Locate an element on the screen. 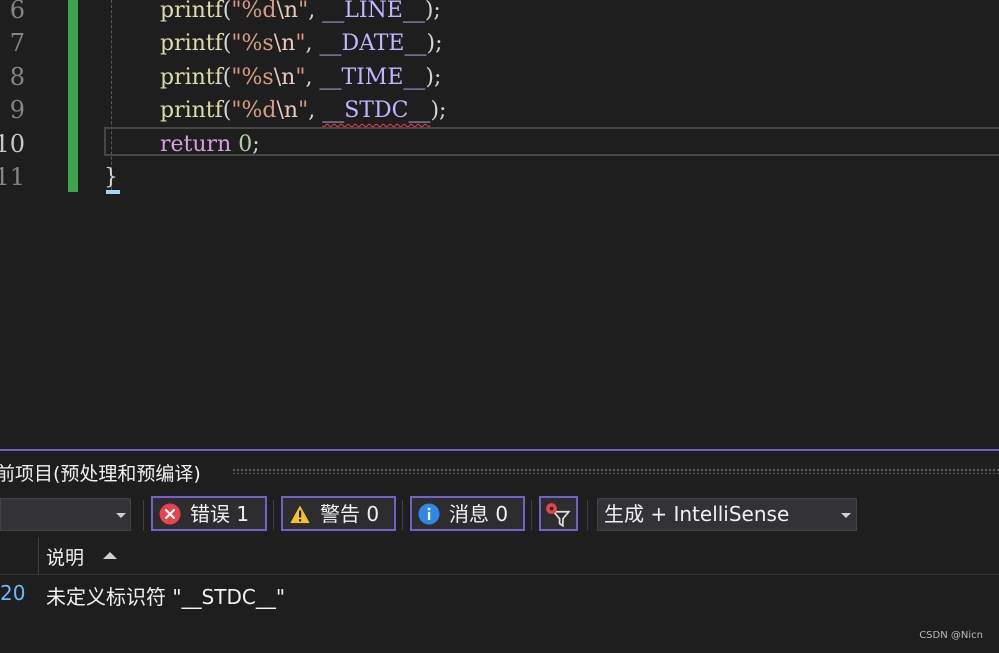 The image size is (999, 653). filter-toggle-button is located at coordinates (558, 513).